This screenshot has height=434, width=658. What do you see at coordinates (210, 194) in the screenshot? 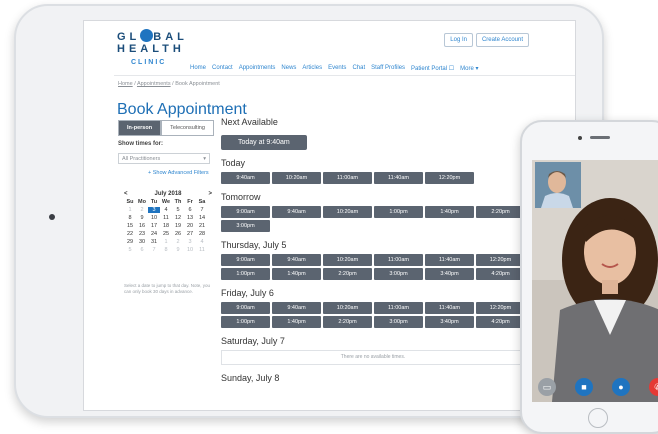
I see `calendar-next-button: >` at bounding box center [210, 194].